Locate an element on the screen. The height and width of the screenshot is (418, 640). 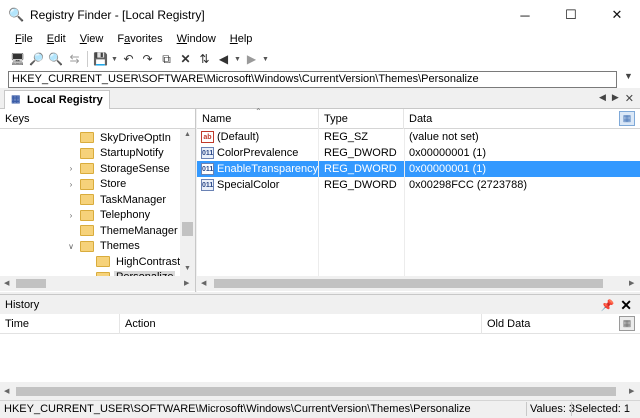
column-divider is located at coordinates (318, 202).